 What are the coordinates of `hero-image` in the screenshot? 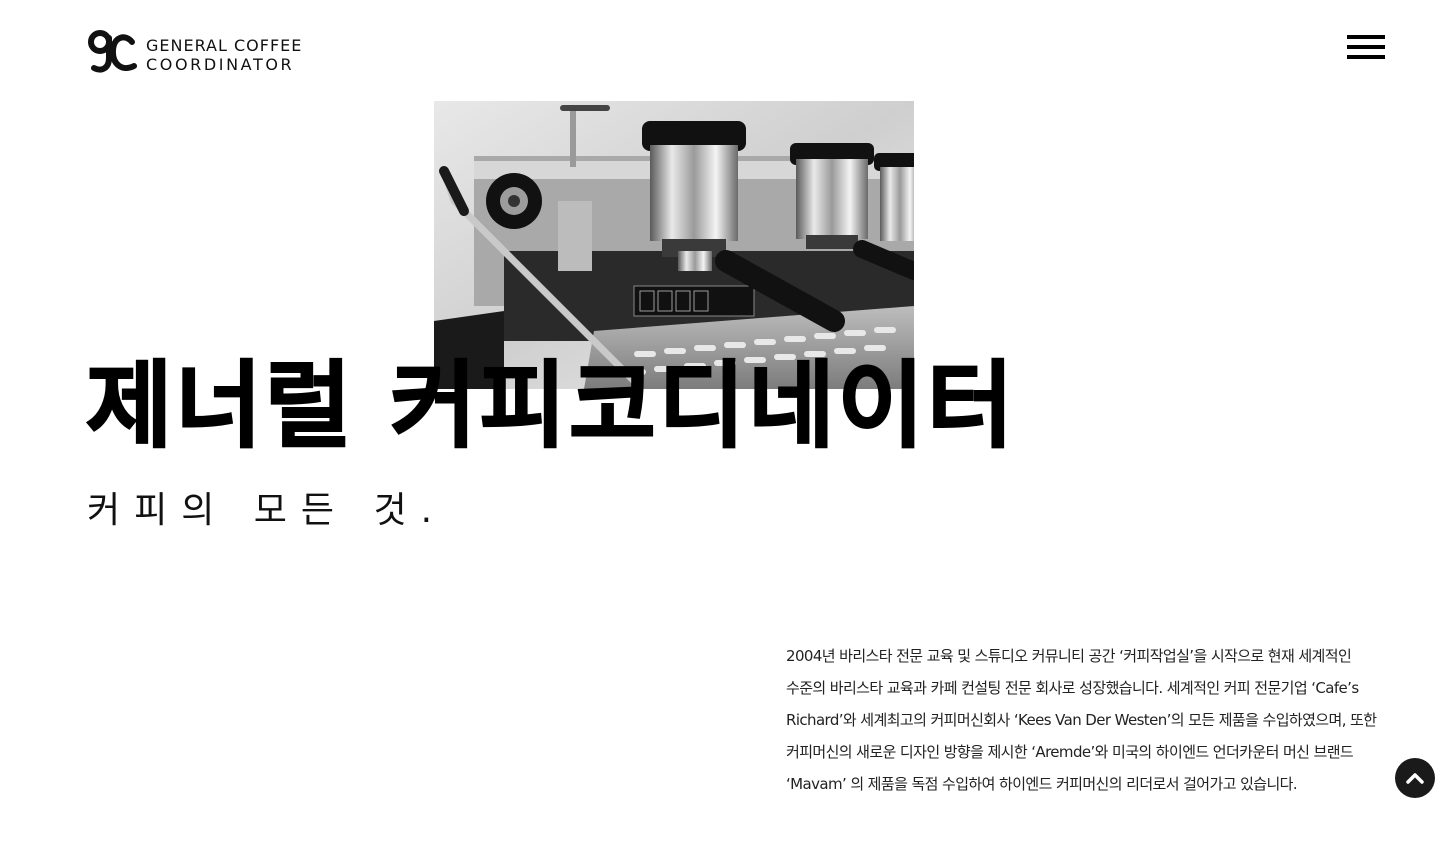 It's located at (674, 245).